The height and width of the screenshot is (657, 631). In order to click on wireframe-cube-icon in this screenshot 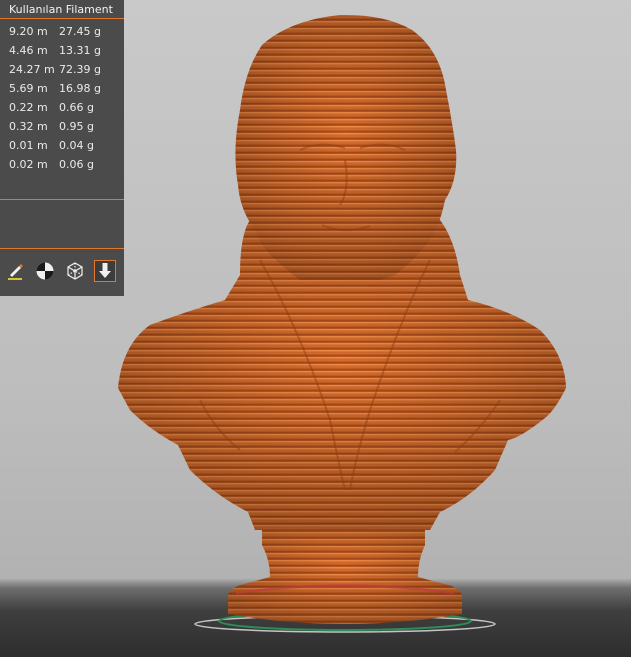, I will do `click(75, 271)`.